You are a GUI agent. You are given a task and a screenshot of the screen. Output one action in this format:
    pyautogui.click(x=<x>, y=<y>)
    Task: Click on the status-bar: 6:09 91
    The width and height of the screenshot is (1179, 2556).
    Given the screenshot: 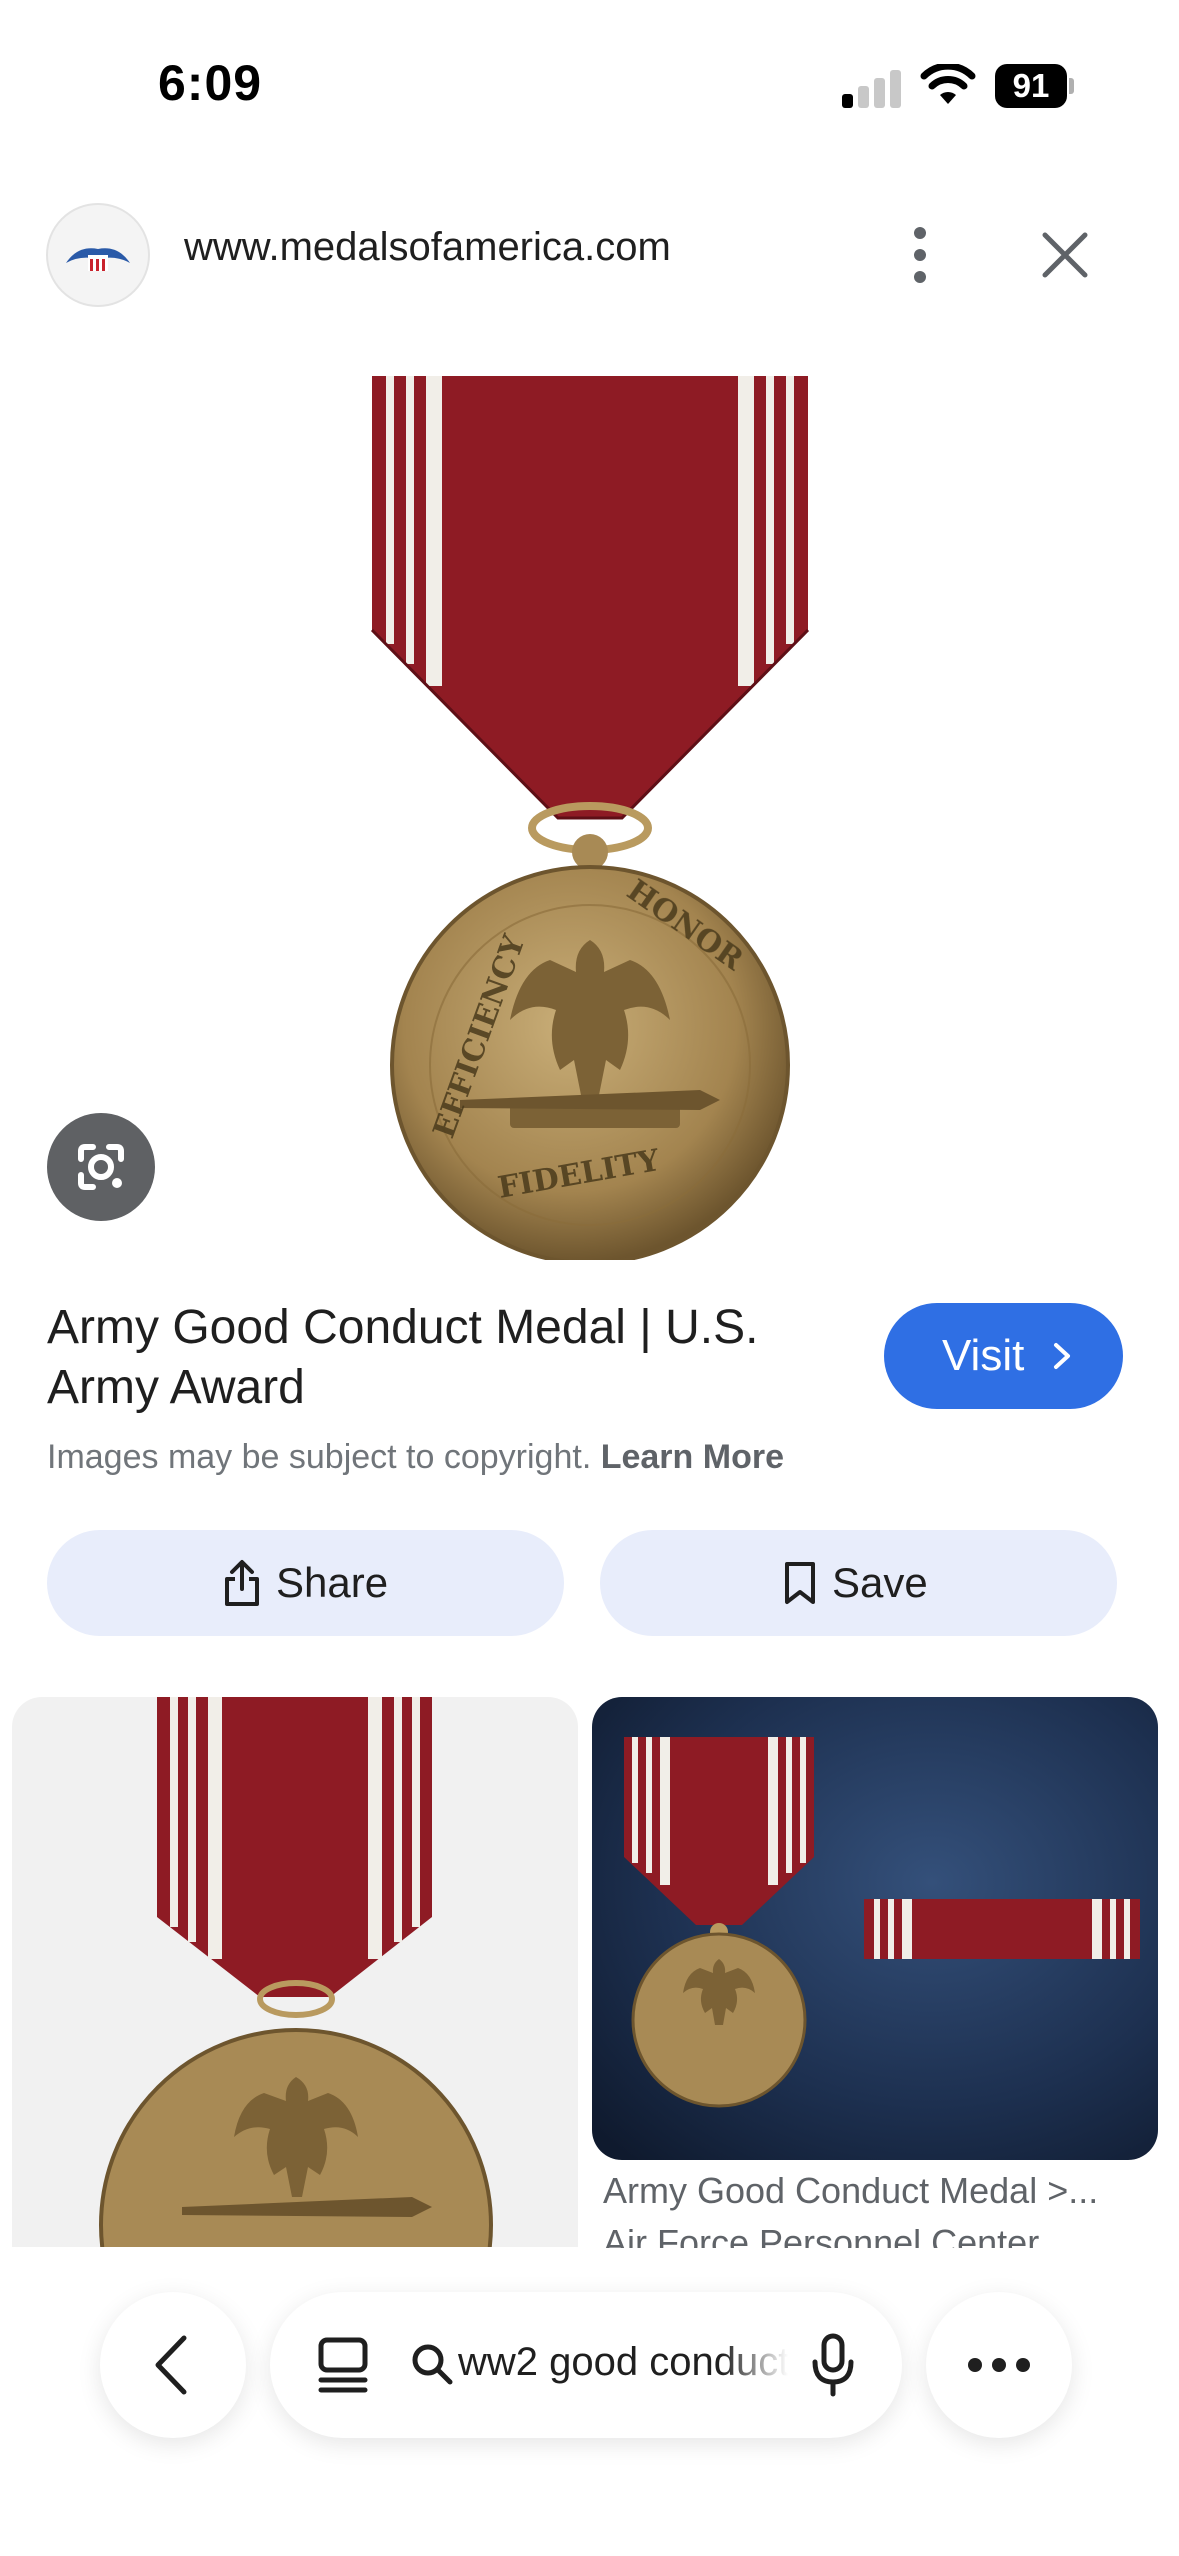 What is the action you would take?
    pyautogui.click(x=589, y=75)
    